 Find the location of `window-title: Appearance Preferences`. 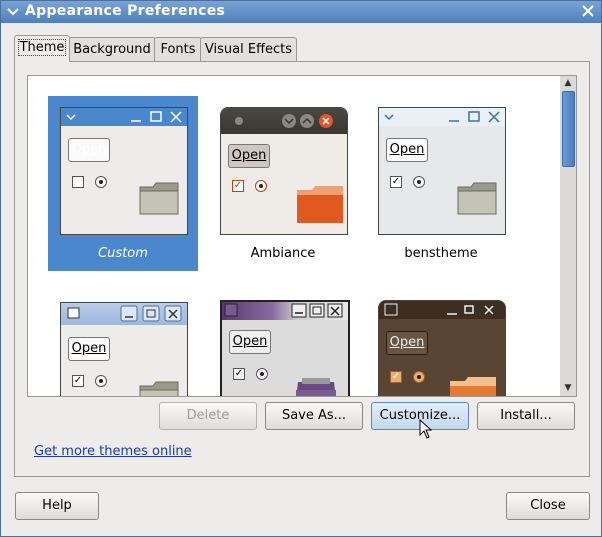

window-title: Appearance Preferences is located at coordinates (125, 11).